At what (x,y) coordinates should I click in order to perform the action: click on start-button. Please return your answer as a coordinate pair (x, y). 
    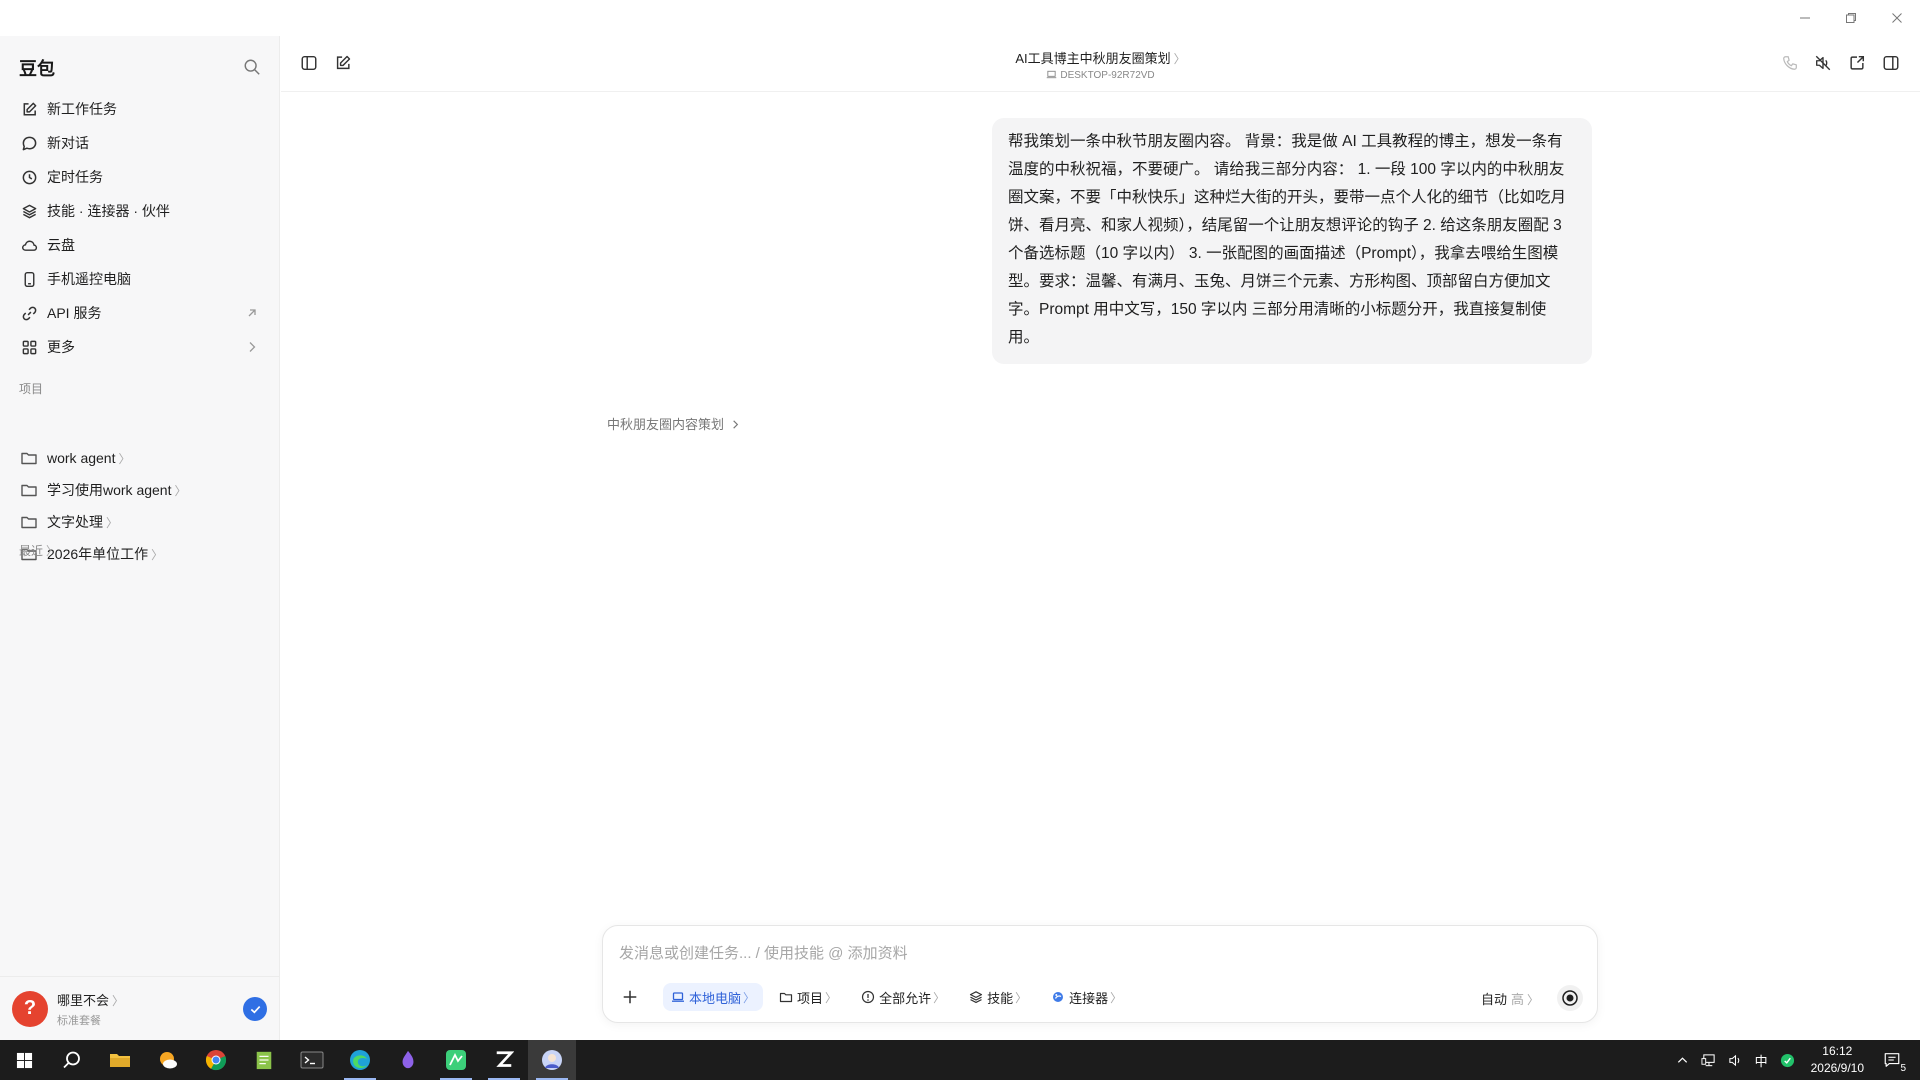
    Looking at the image, I should click on (24, 1060).